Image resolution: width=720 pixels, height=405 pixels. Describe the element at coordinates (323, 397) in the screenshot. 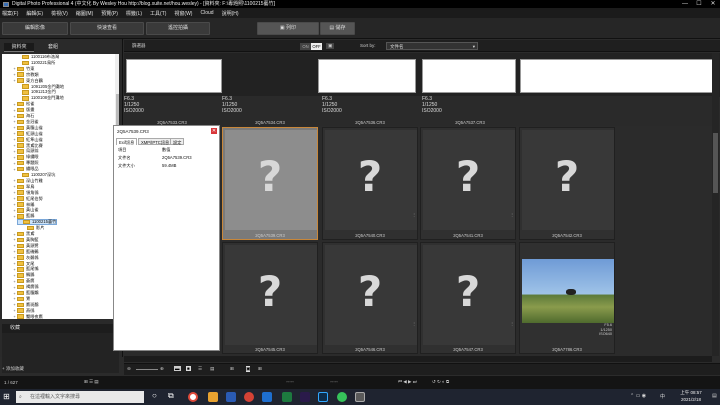

I see `photoshop-icon` at that location.